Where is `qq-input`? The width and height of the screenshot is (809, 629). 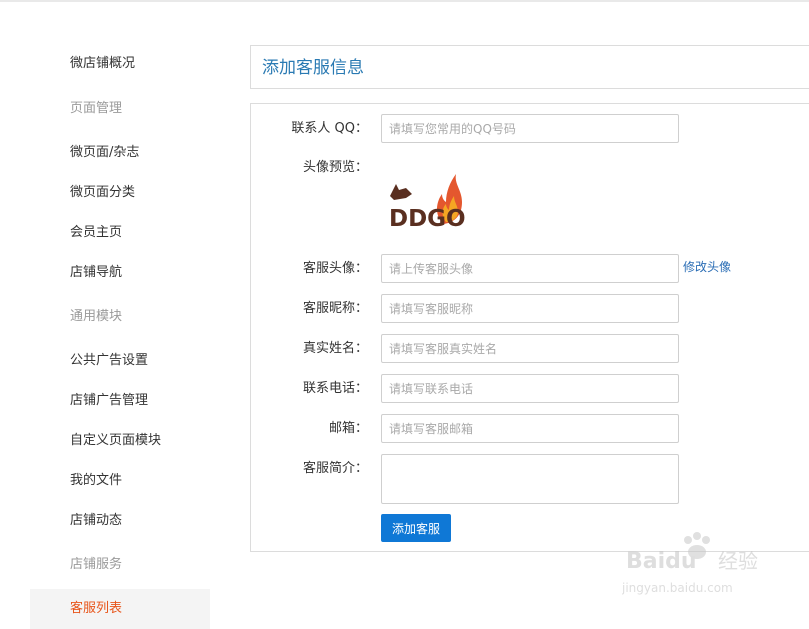
qq-input is located at coordinates (530, 128).